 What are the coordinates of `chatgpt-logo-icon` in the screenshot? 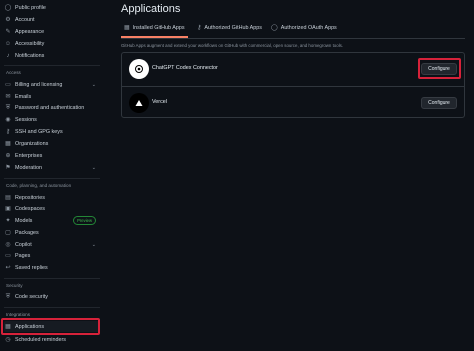 It's located at (139, 69).